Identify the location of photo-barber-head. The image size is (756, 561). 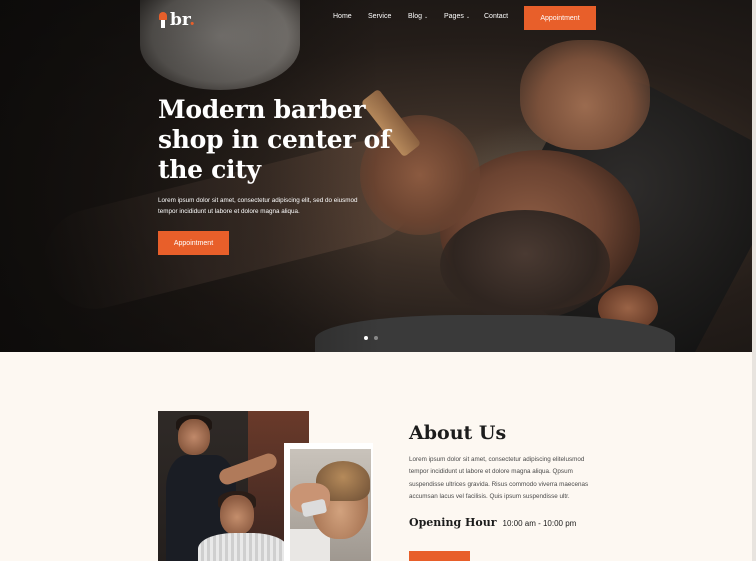
(194, 437).